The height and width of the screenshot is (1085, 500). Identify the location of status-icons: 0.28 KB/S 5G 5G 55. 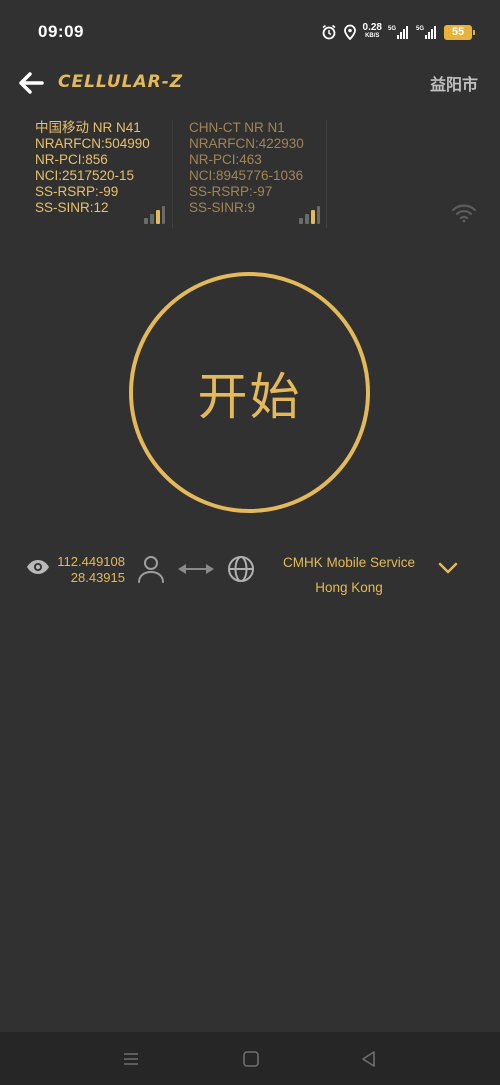
(398, 32).